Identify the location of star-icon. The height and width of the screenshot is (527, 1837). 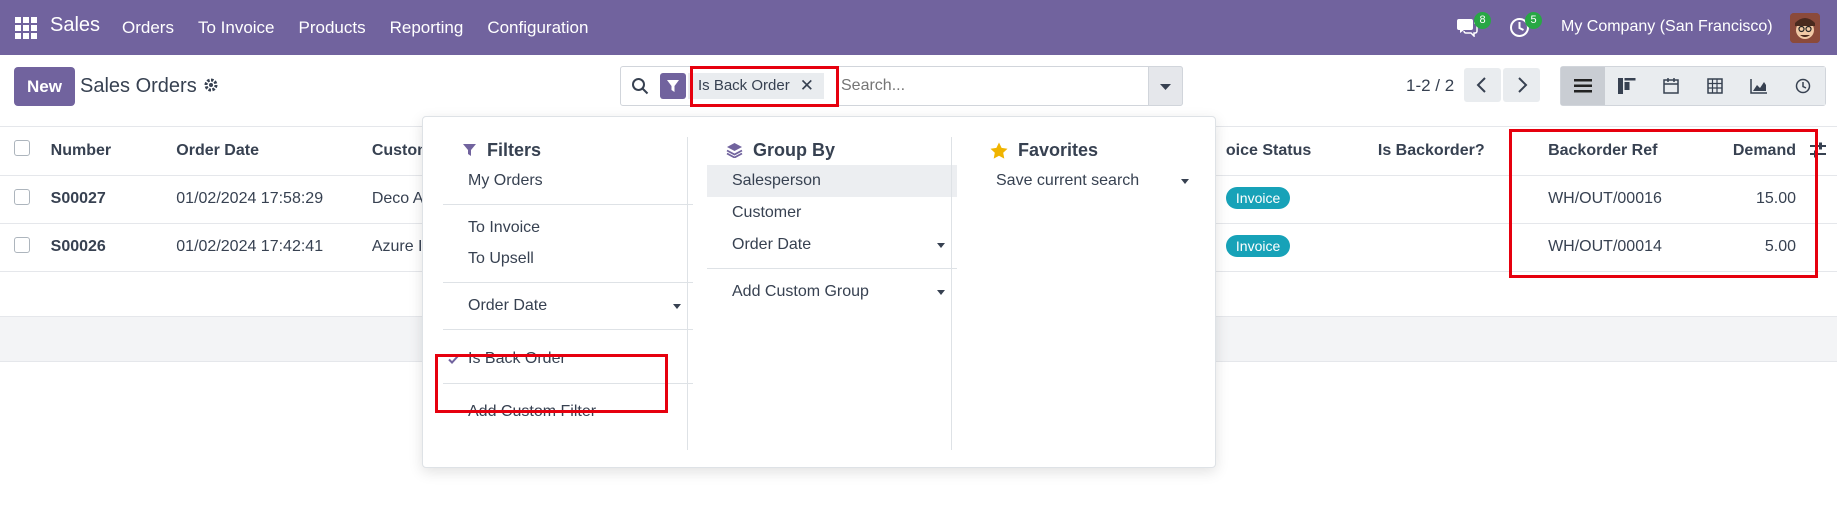
(999, 150).